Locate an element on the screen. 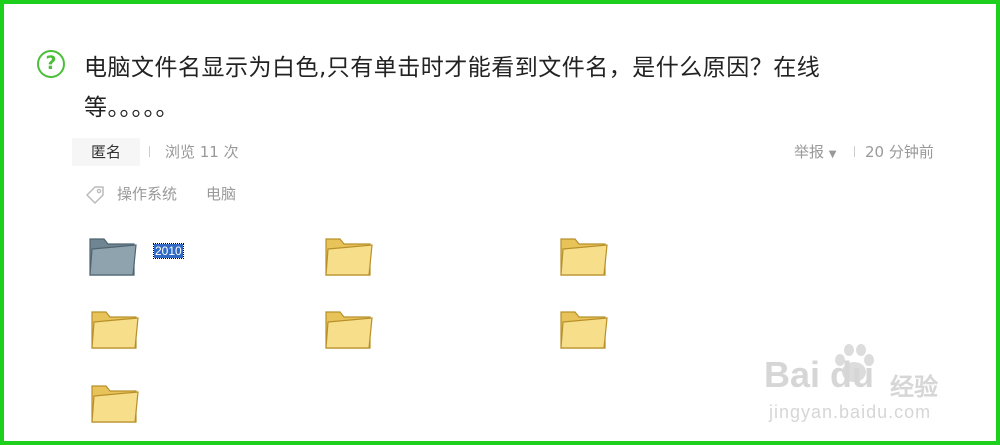 The height and width of the screenshot is (445, 1000). question-meta: 匿名 浏览 11 次 举报 ▼ 20 分钟前 is located at coordinates (507, 152).